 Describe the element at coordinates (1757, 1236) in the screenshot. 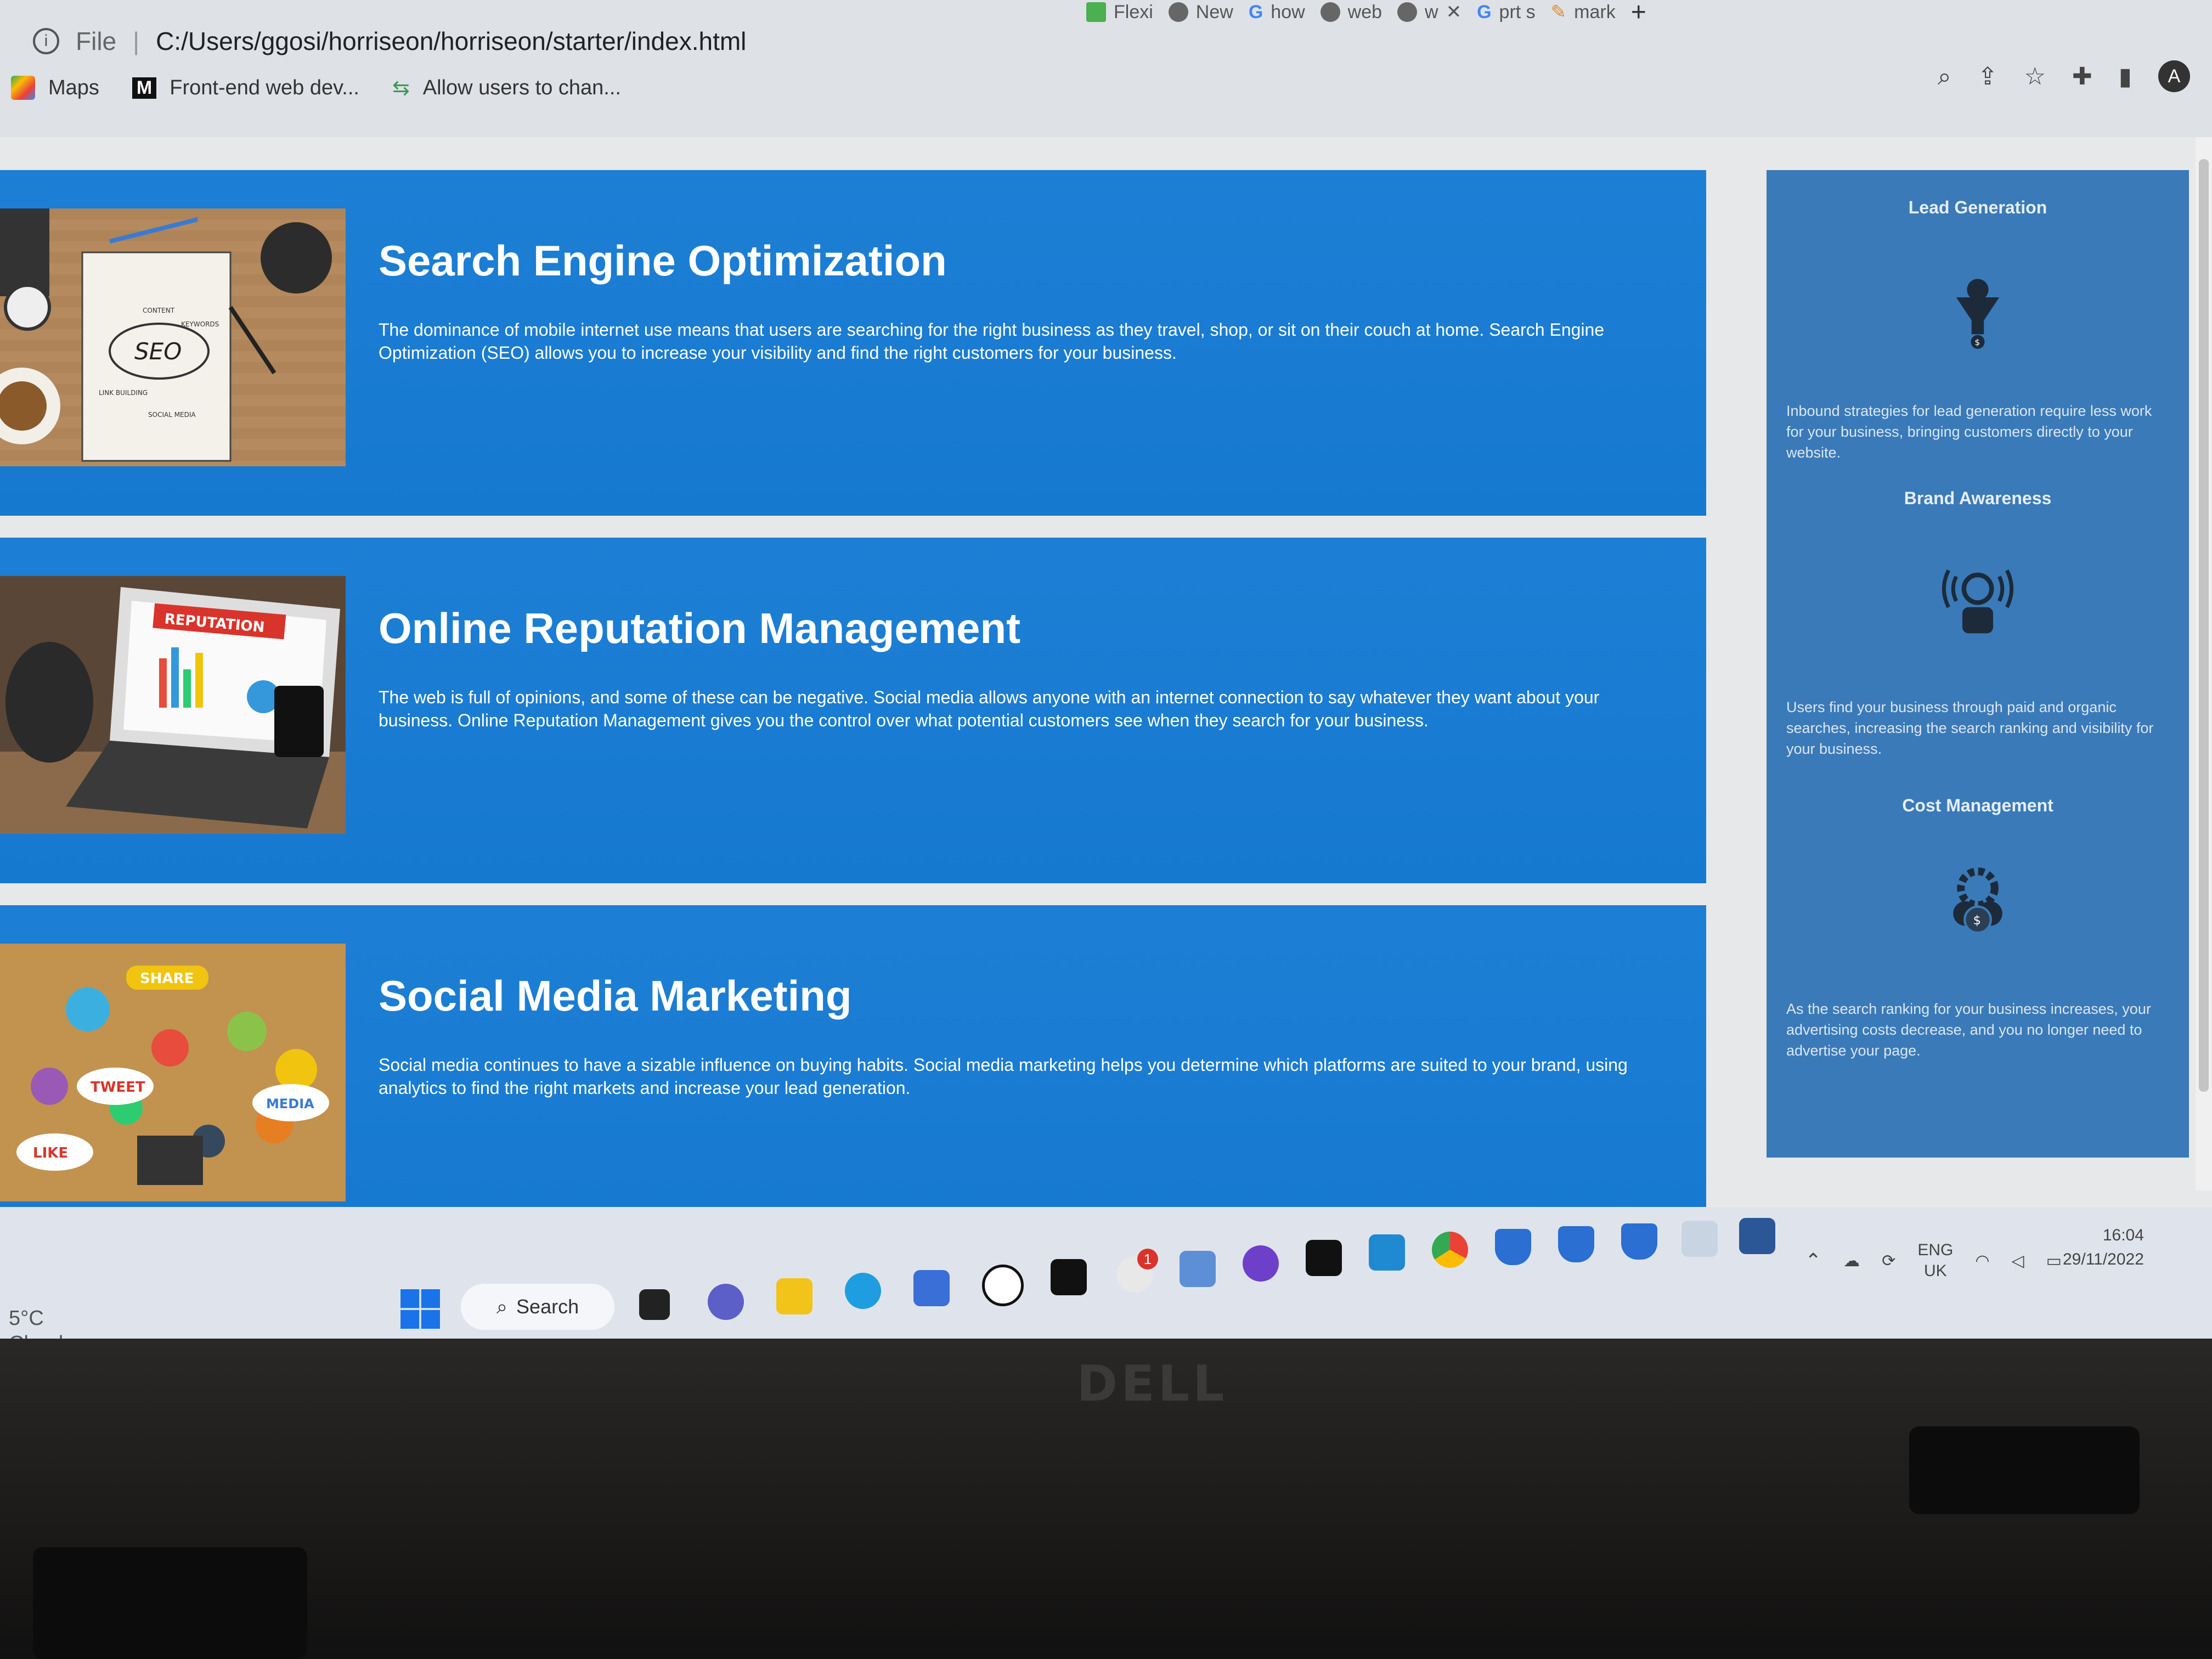

I see `word-icon` at that location.